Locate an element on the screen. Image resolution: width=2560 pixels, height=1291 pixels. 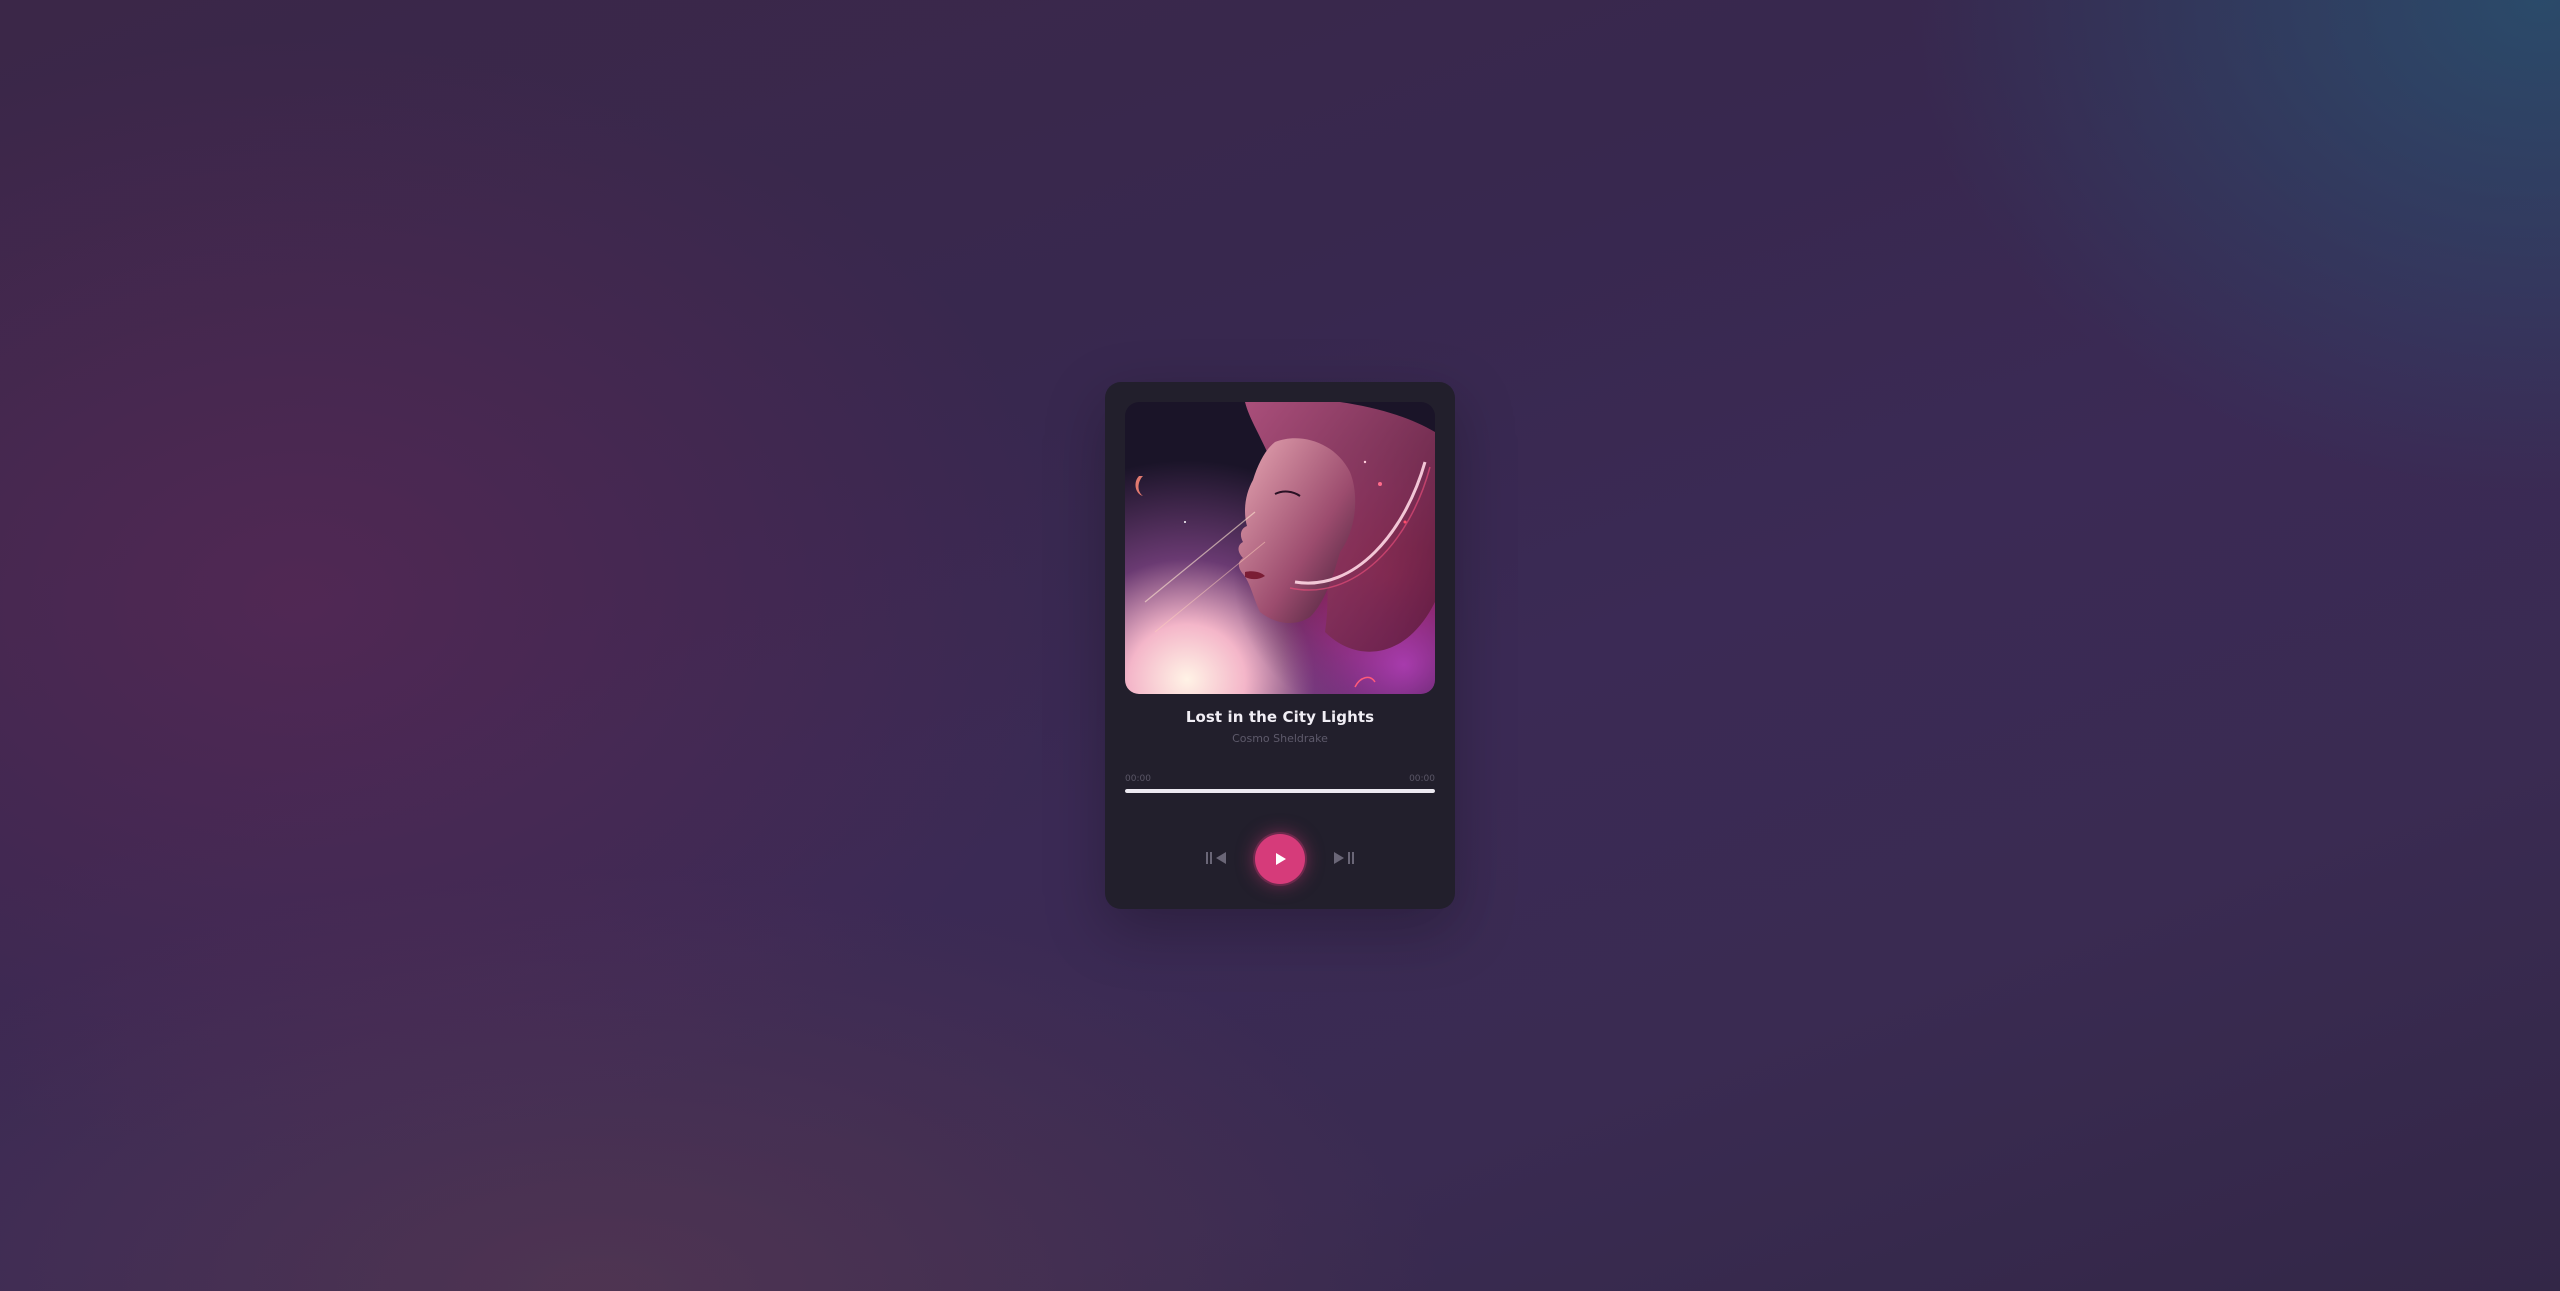
progress-fill is located at coordinates (1280, 791).